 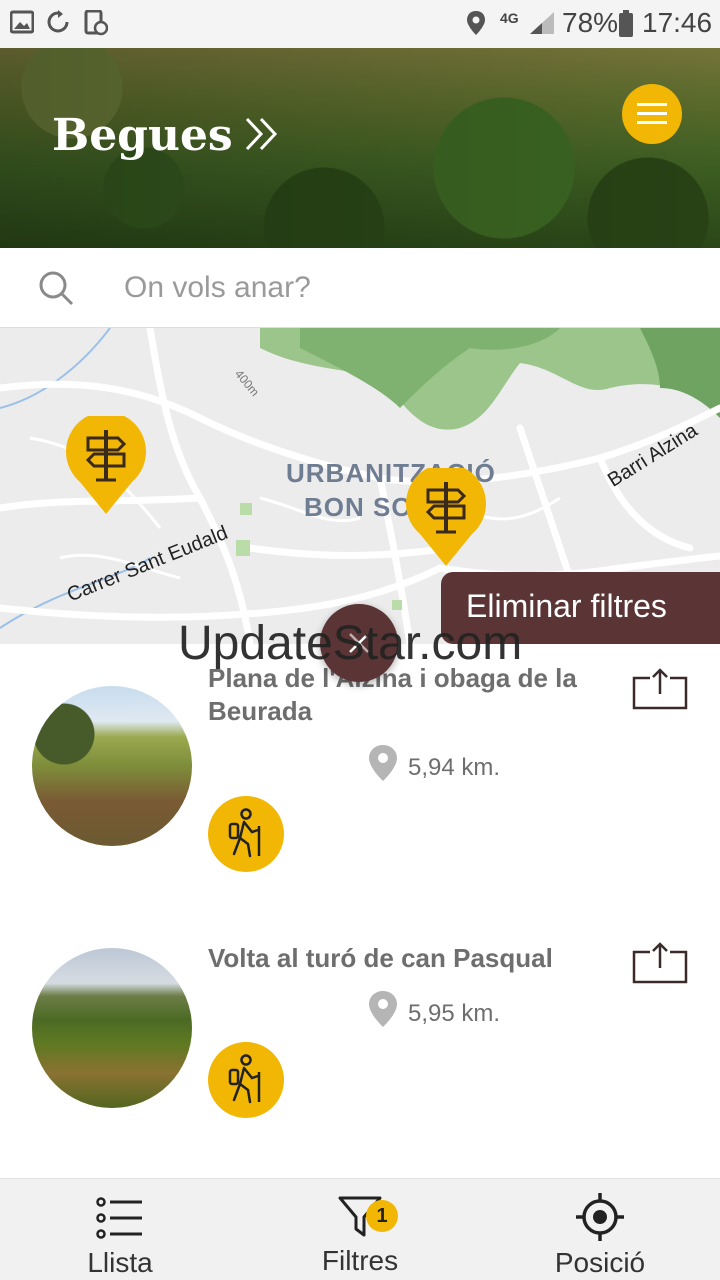 What do you see at coordinates (590, 22) in the screenshot?
I see `battery-percent: 78%` at bounding box center [590, 22].